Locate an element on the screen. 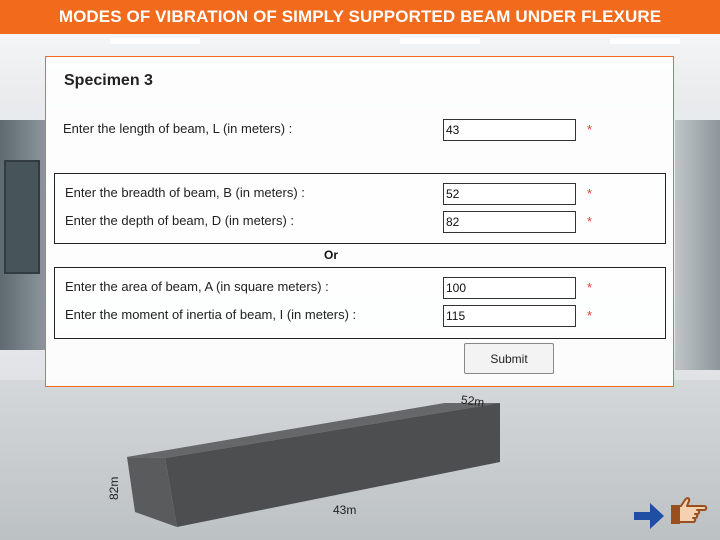 The height and width of the screenshot is (540, 720). submit-button: Submit is located at coordinates (509, 358).